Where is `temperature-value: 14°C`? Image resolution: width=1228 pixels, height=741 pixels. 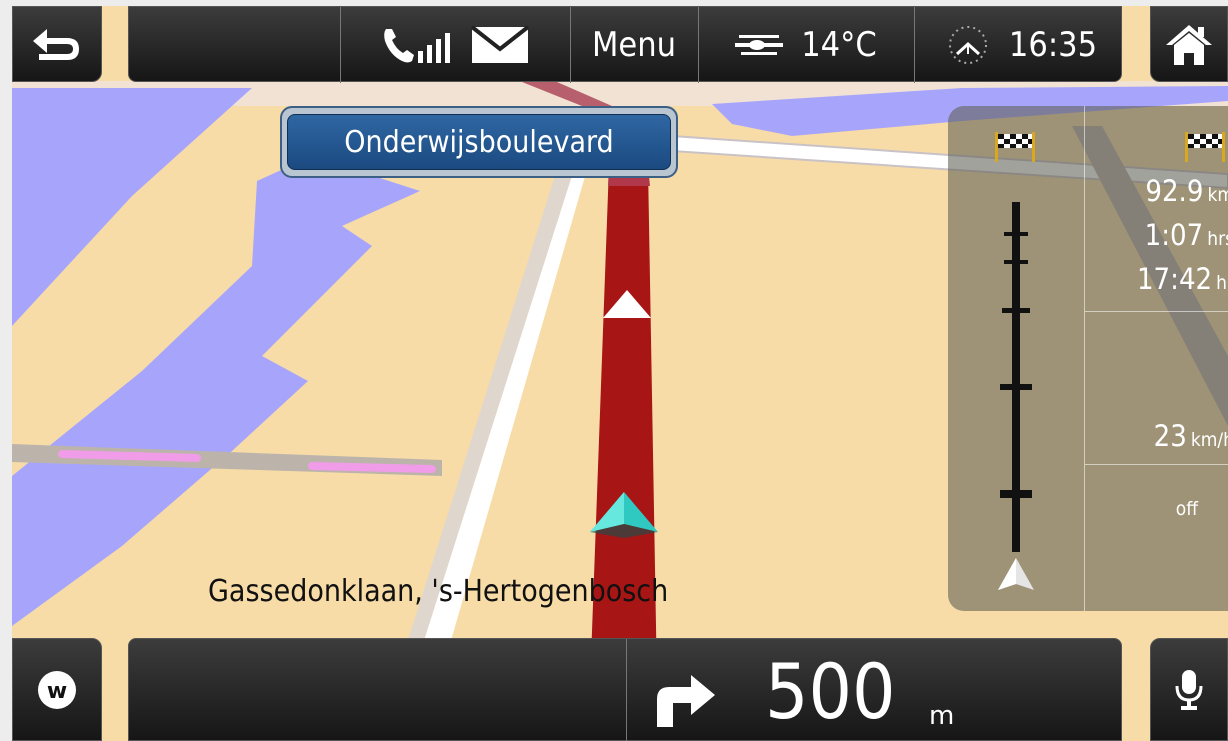 temperature-value: 14°C is located at coordinates (839, 45).